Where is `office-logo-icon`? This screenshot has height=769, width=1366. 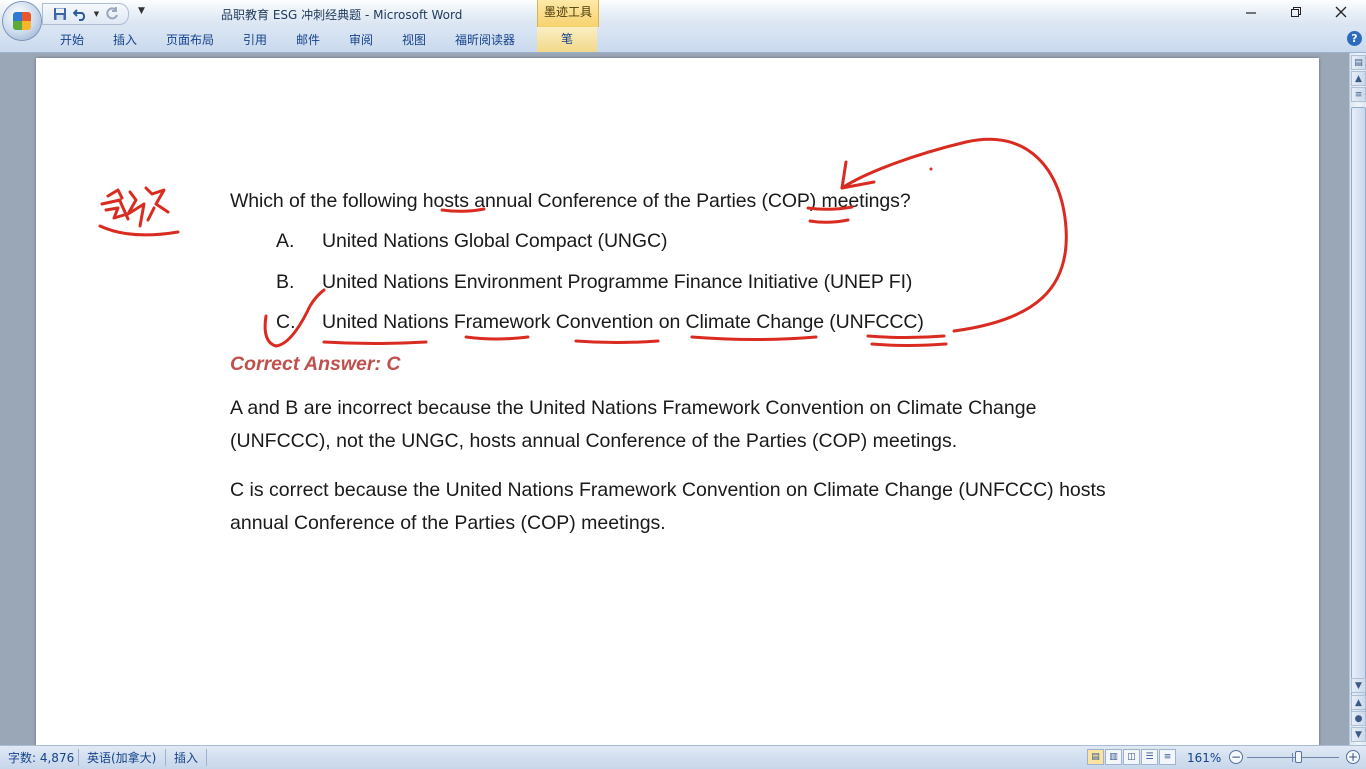 office-logo-icon is located at coordinates (22, 21).